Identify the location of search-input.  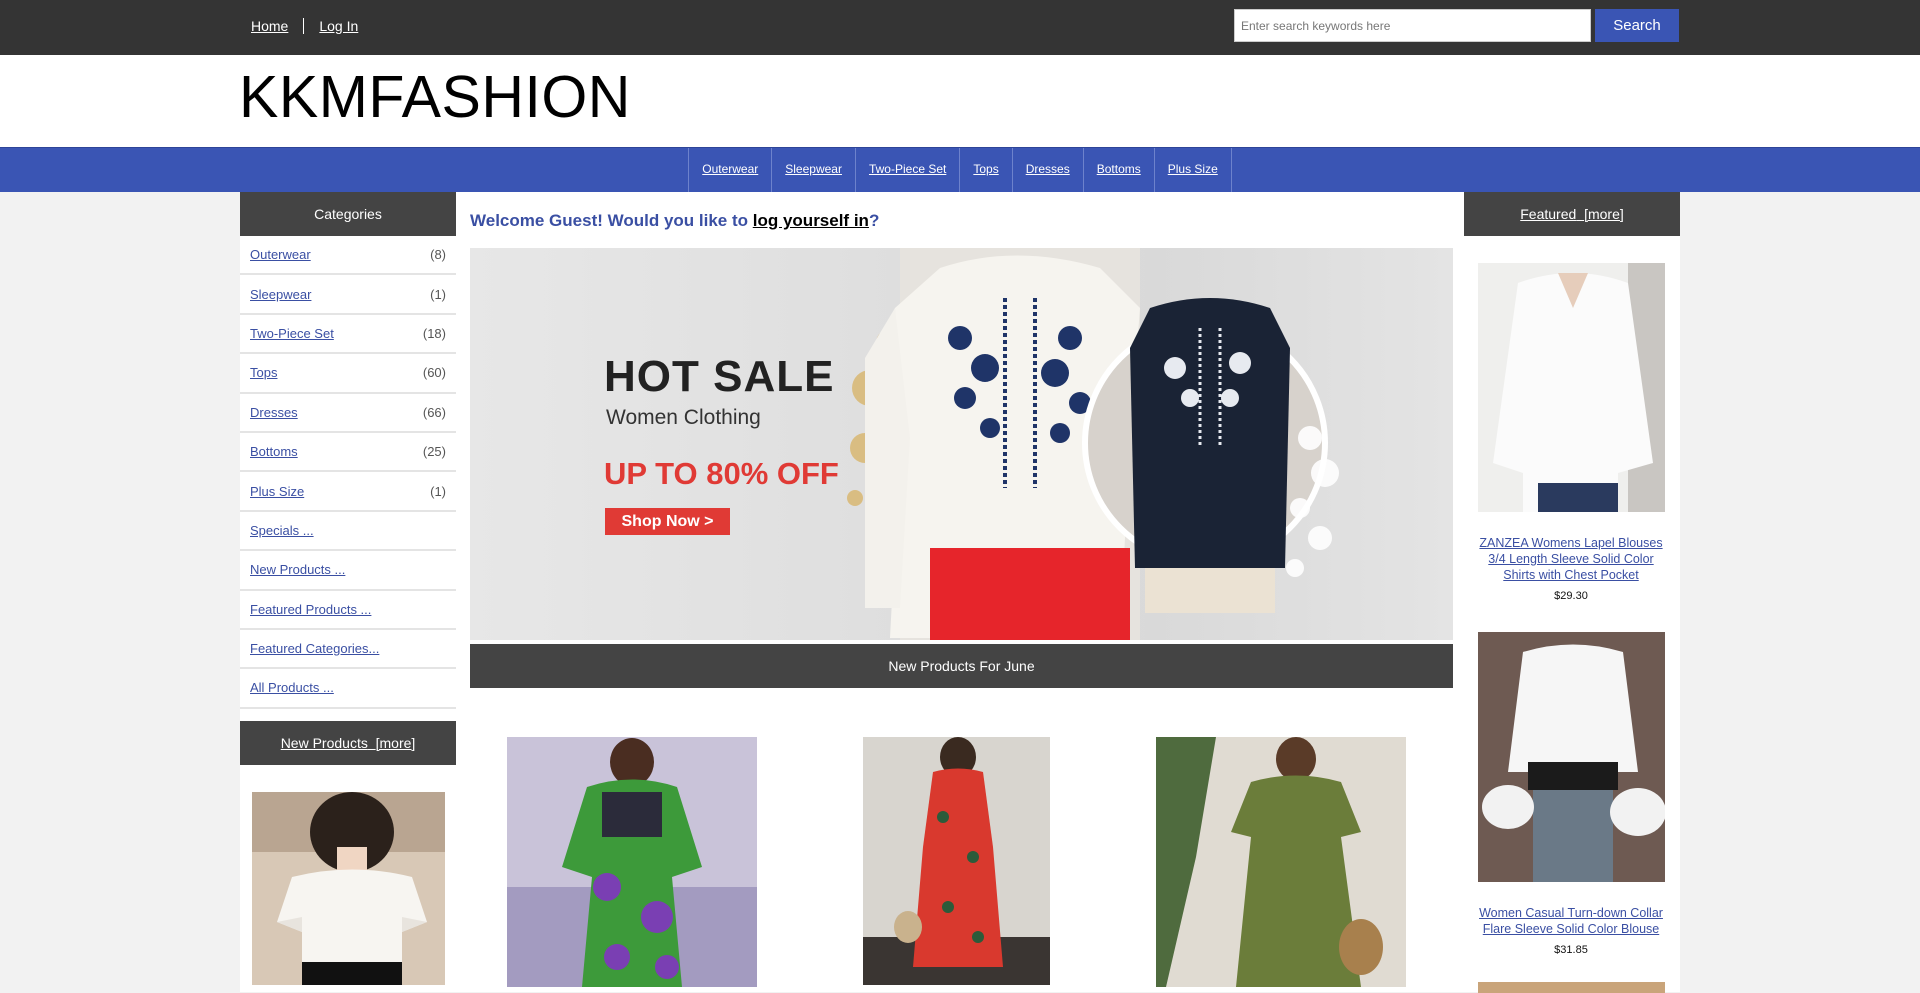
(1412, 25).